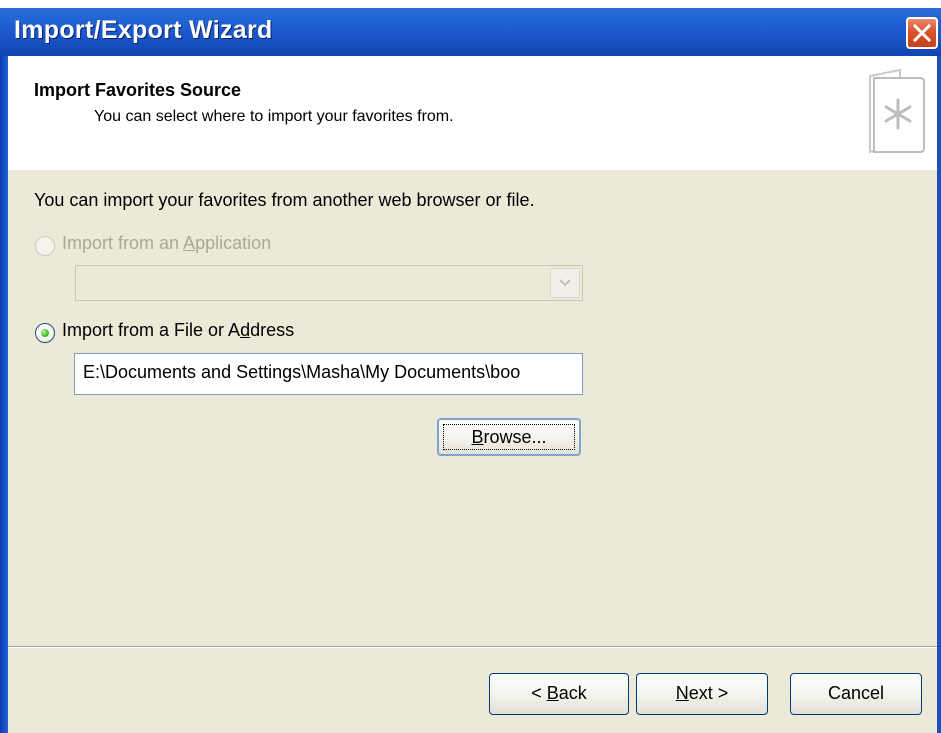 This screenshot has height=733, width=941. I want to click on import-from-application-label-pre: Import from an, so click(123, 243).